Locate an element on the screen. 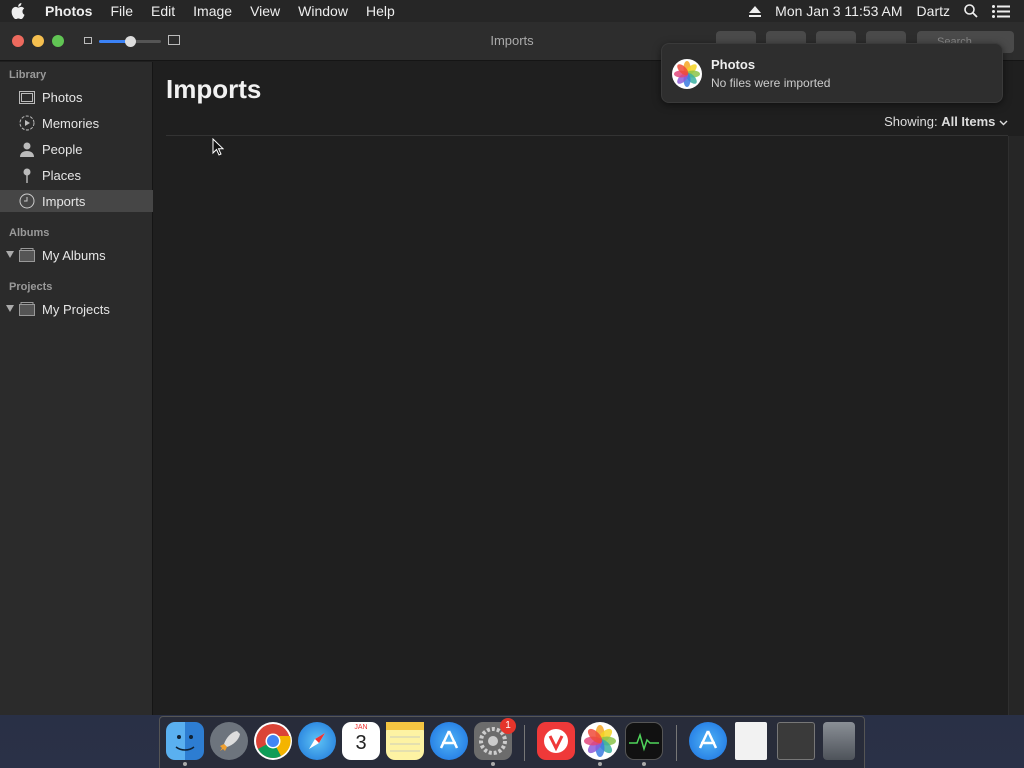 The height and width of the screenshot is (768, 1024). calendar-icon: JAN 3 is located at coordinates (361, 741).